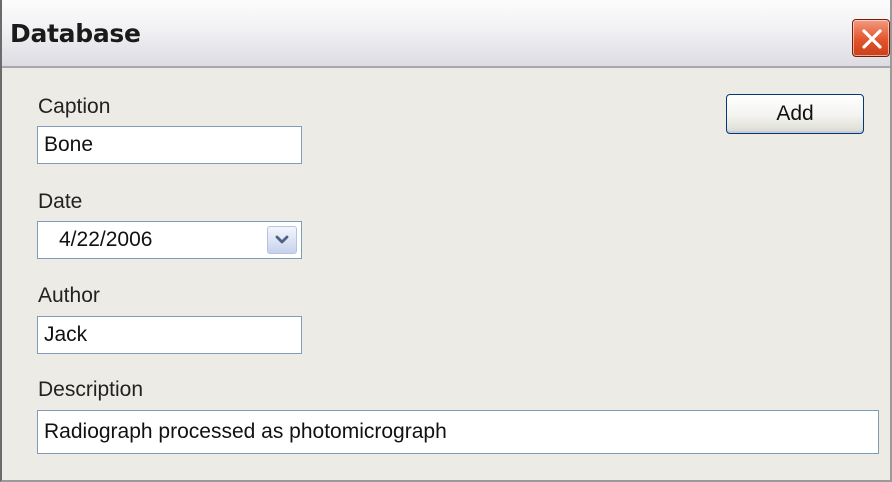 This screenshot has height=482, width=892. I want to click on add-button: Add, so click(795, 114).